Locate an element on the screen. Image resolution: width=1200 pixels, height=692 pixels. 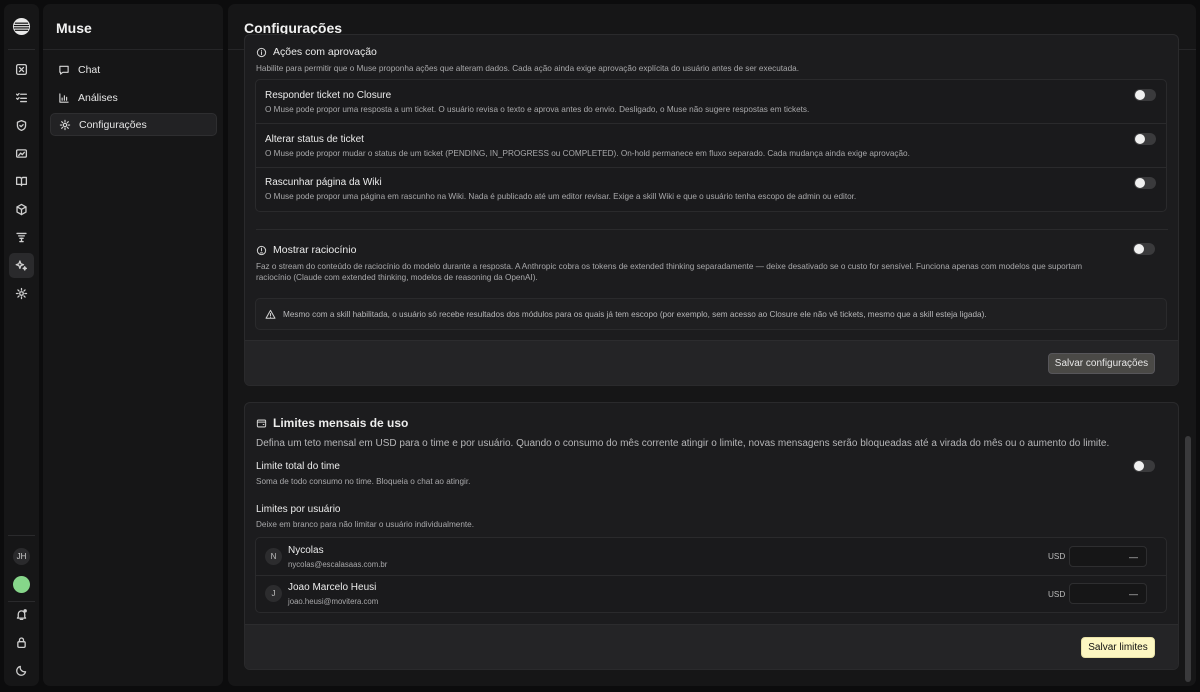
filter-icon is located at coordinates (21, 237).